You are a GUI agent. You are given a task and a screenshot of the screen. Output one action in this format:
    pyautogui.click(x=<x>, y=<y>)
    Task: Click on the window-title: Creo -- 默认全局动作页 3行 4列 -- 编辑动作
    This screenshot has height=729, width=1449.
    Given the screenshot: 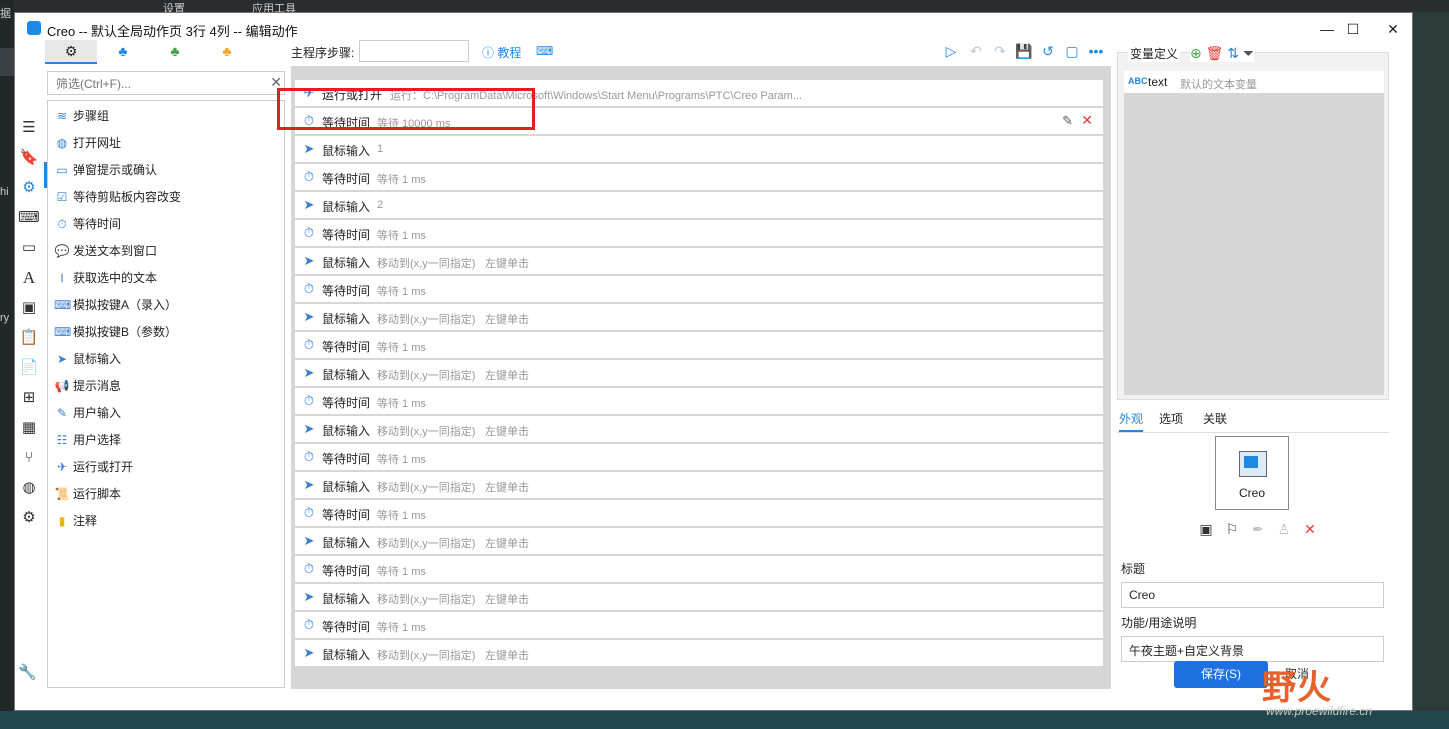 What is the action you would take?
    pyautogui.click(x=172, y=31)
    